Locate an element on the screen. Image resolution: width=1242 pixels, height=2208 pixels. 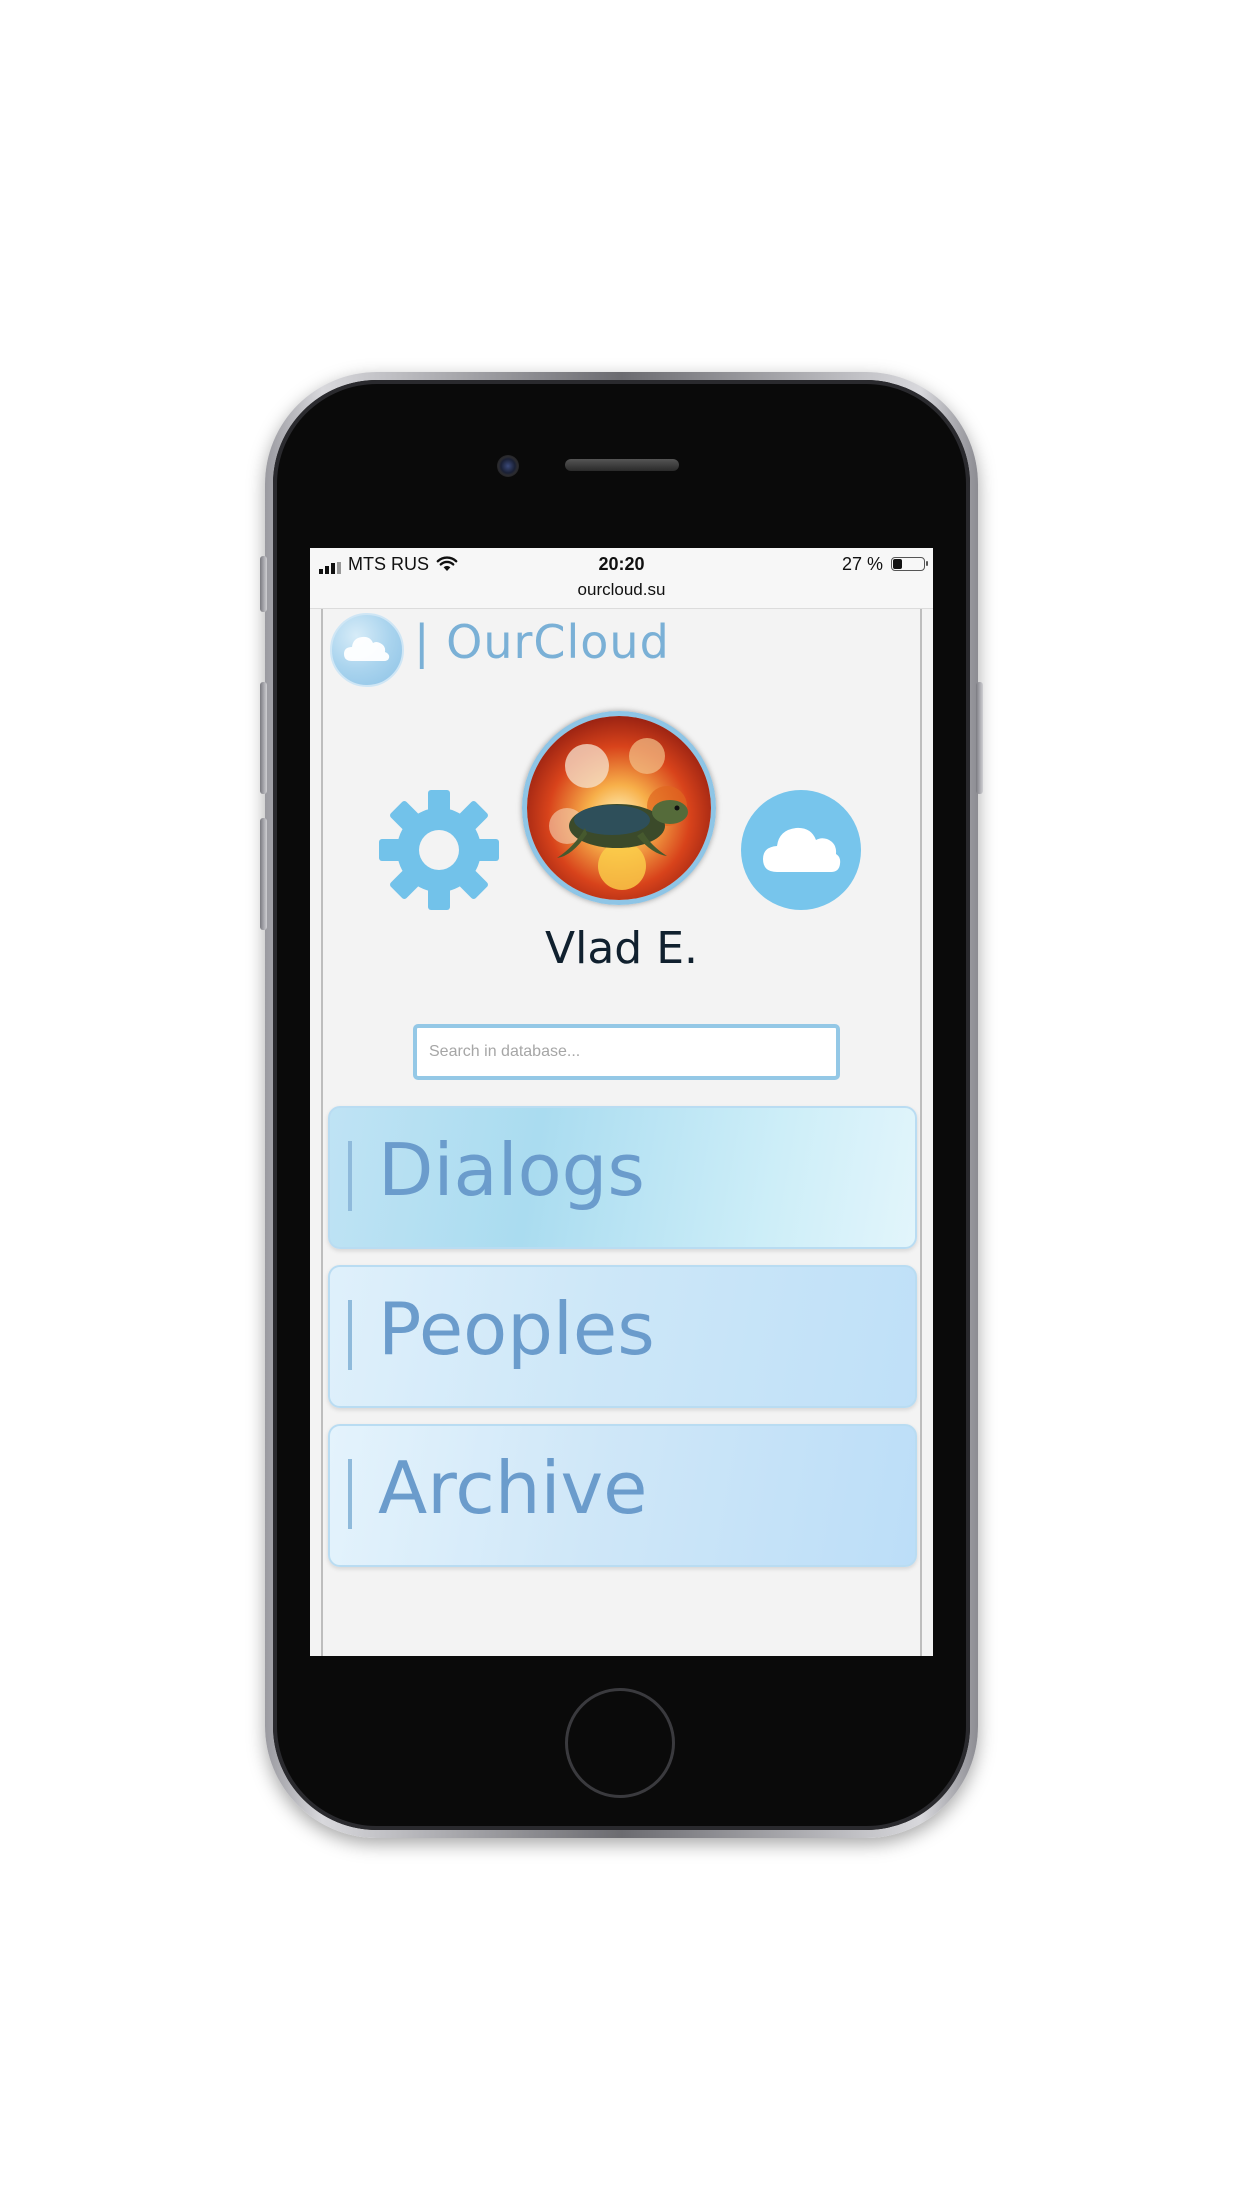
menu-tile-label: Dialogs is located at coordinates (511, 1170).